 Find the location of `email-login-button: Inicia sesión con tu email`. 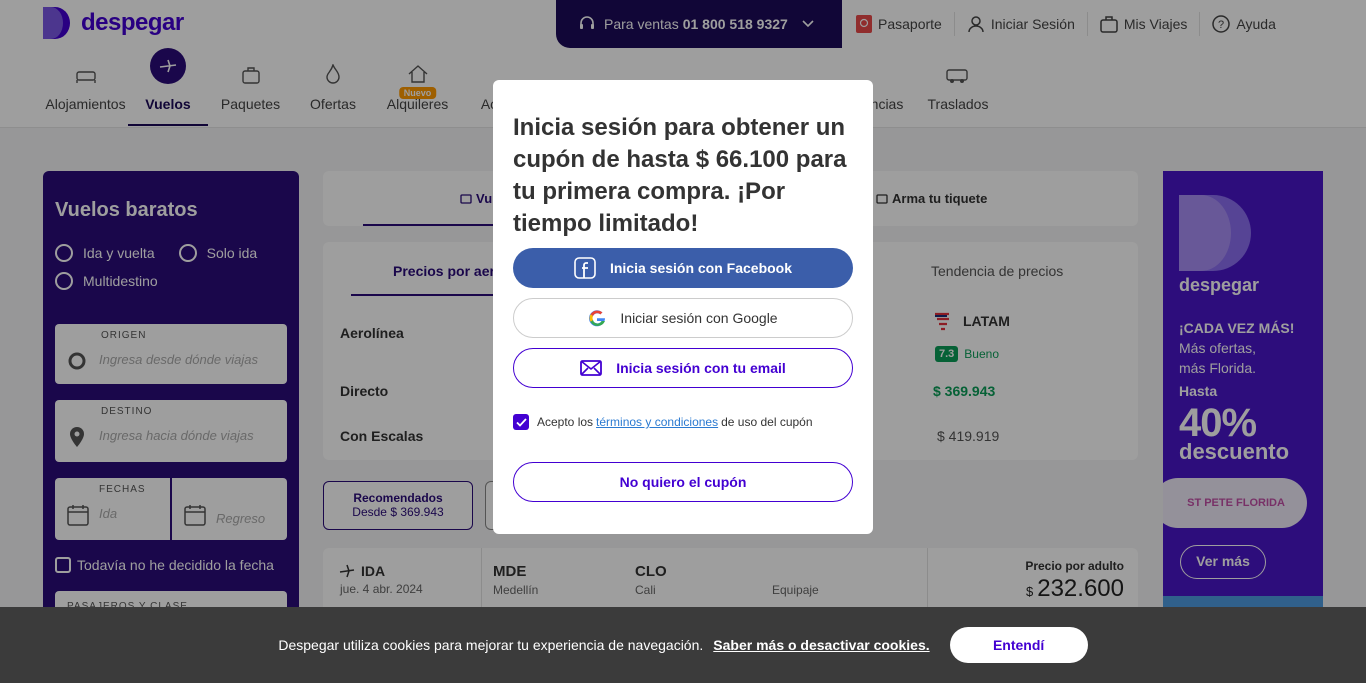

email-login-button: Inicia sesión con tu email is located at coordinates (683, 368).